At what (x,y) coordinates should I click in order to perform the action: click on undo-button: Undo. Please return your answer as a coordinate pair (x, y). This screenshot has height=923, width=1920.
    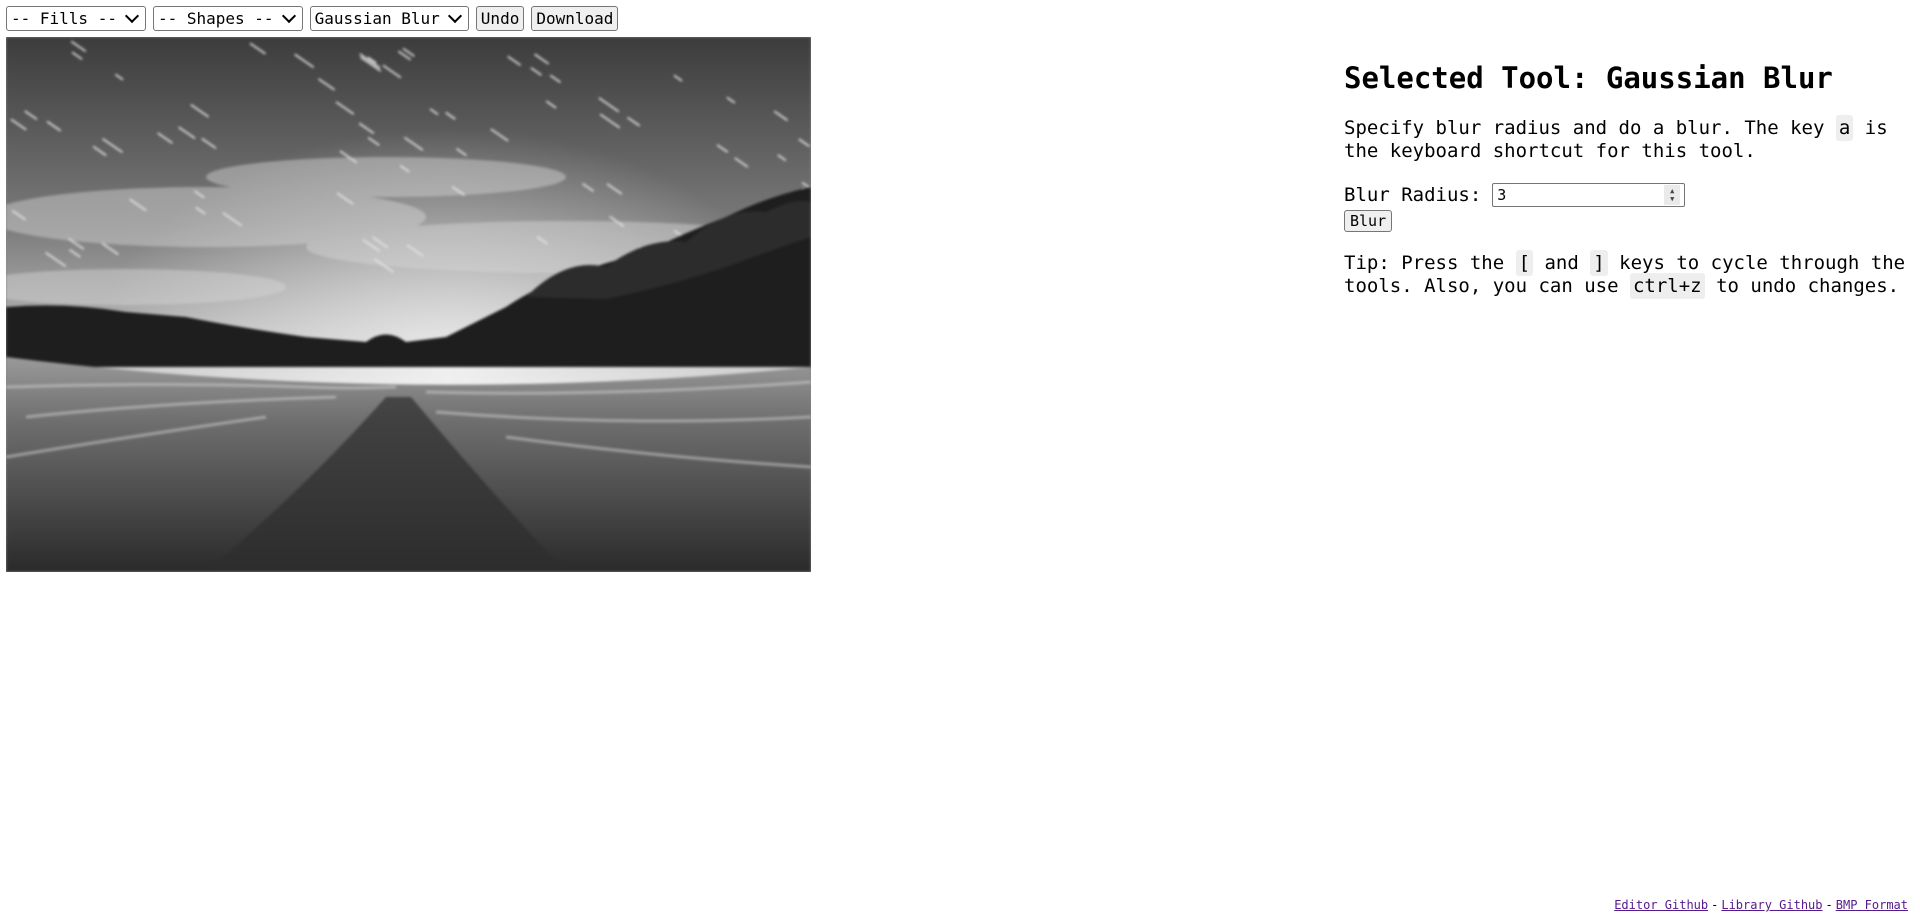
    Looking at the image, I should click on (500, 18).